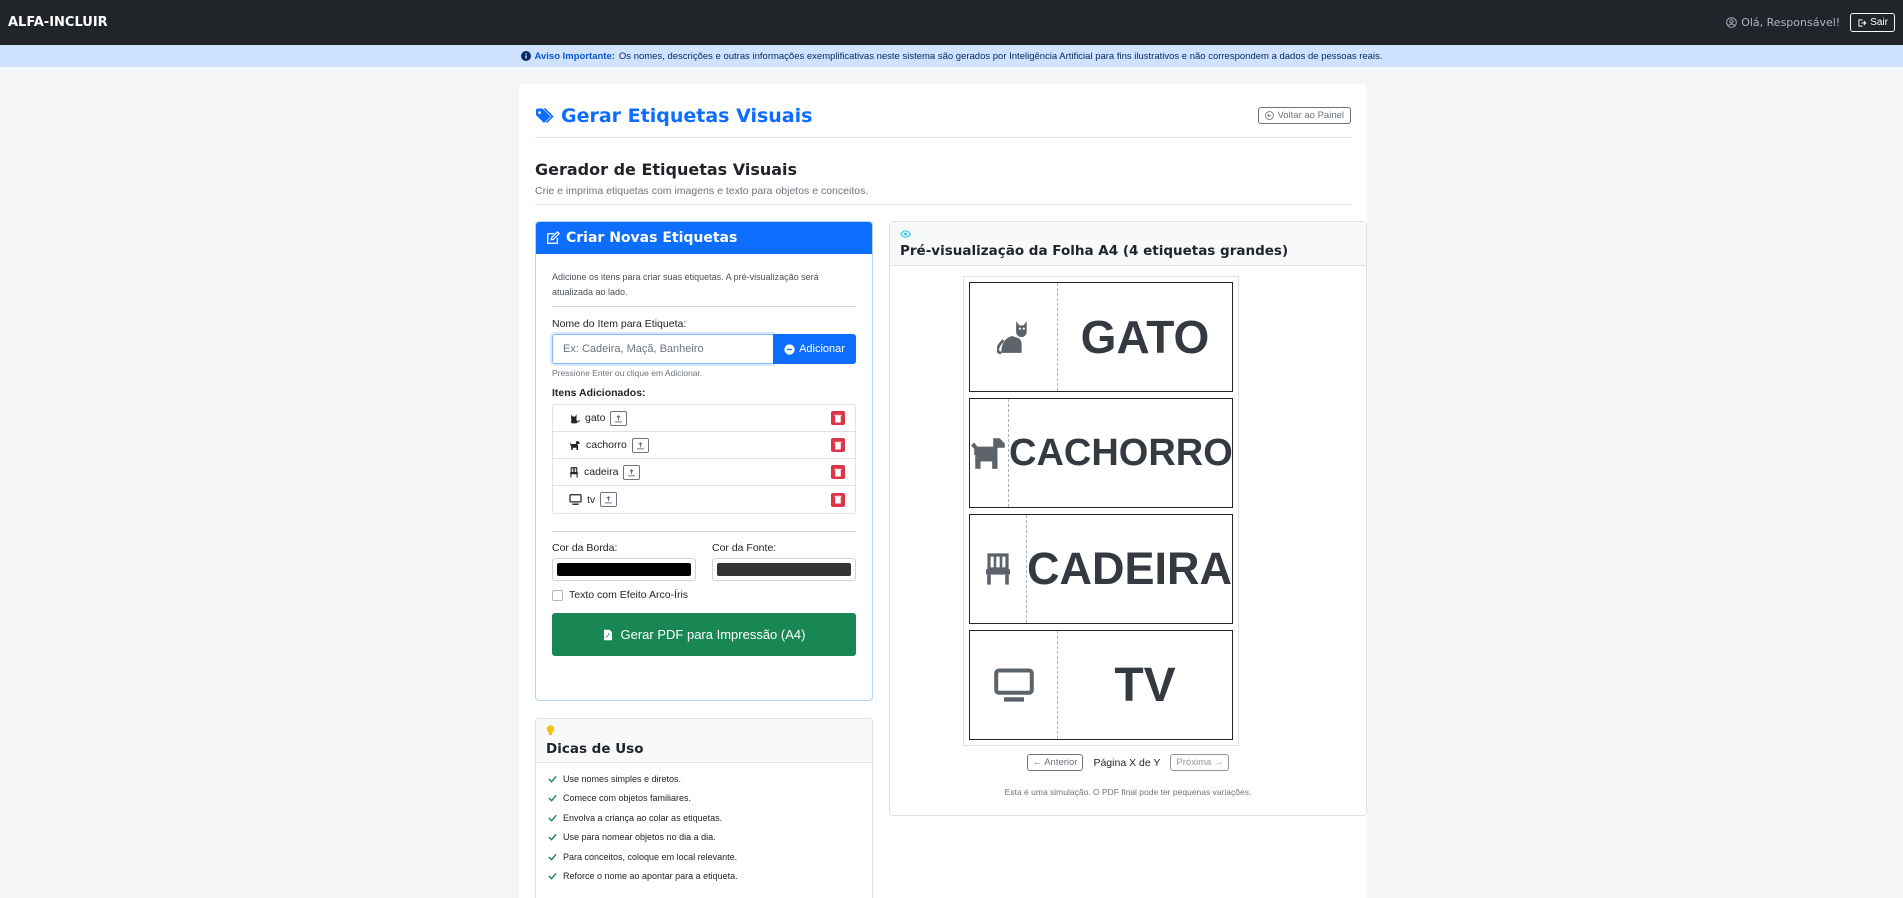  I want to click on section-divider, so click(943, 204).